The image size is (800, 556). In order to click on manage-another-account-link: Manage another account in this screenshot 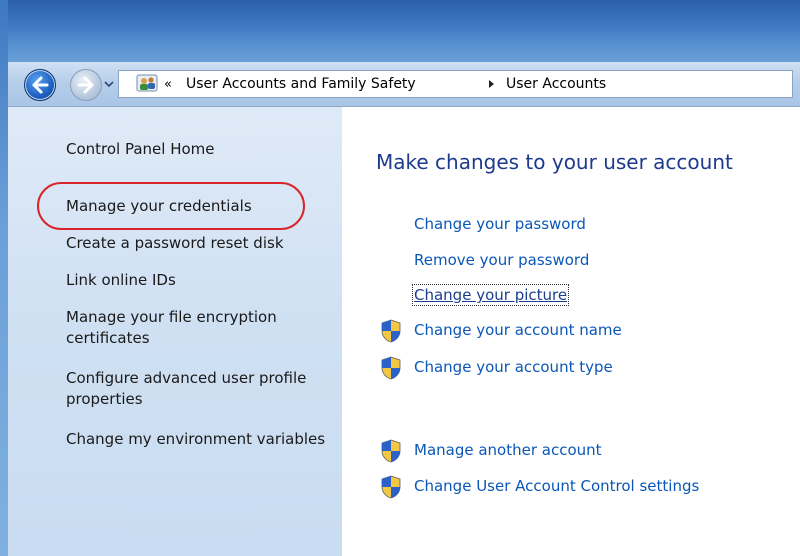, I will do `click(508, 450)`.